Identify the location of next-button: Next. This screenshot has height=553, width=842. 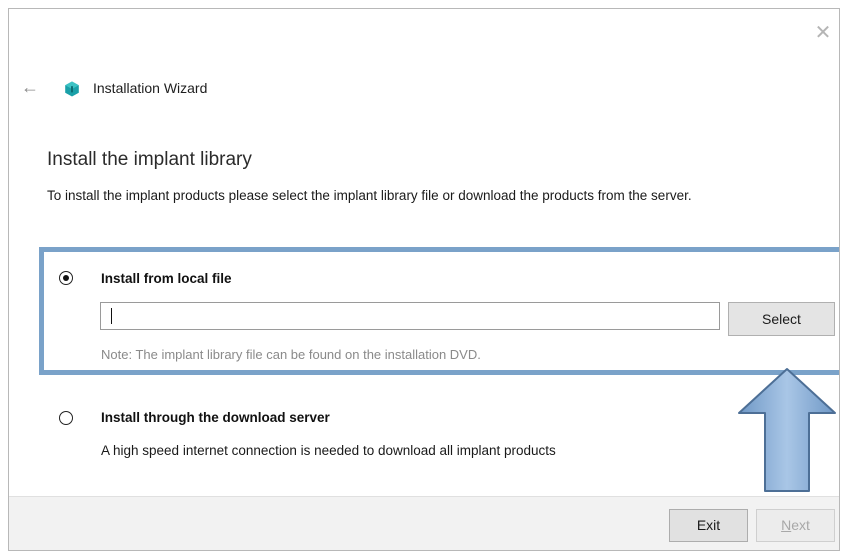
(795, 525).